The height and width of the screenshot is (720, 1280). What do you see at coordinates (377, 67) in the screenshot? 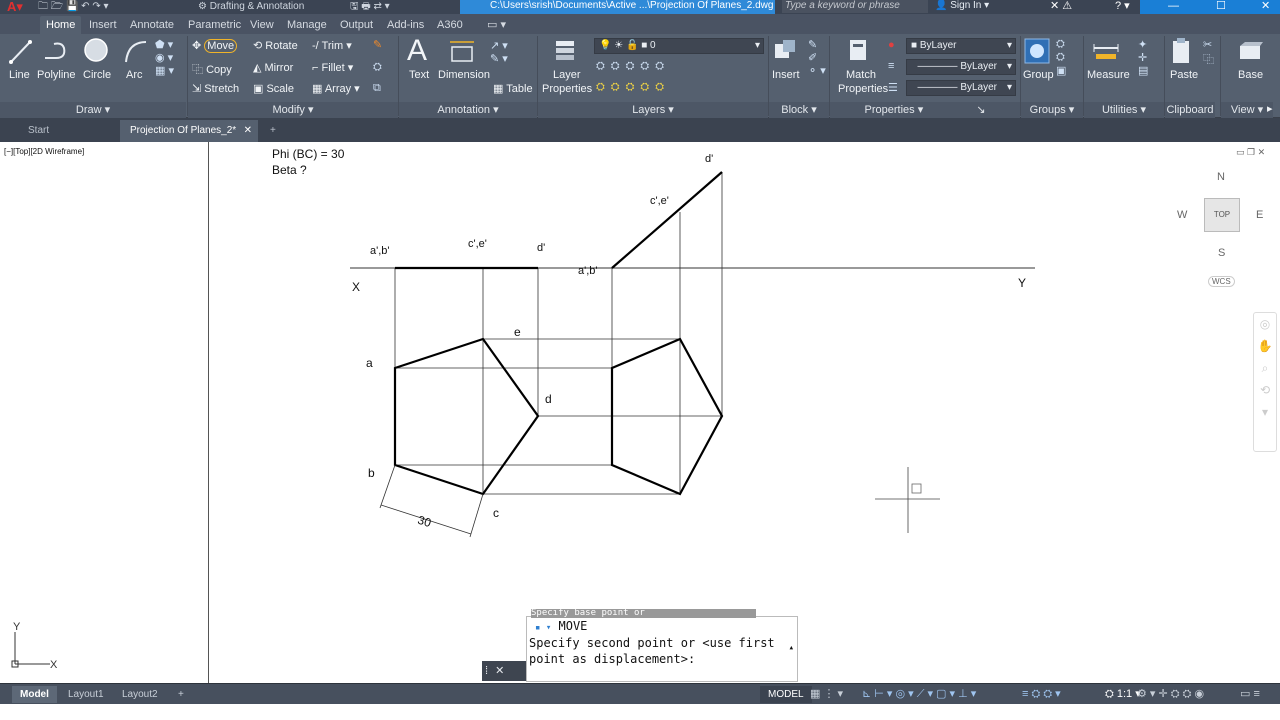
I see `explode-icon: ⛭` at bounding box center [377, 67].